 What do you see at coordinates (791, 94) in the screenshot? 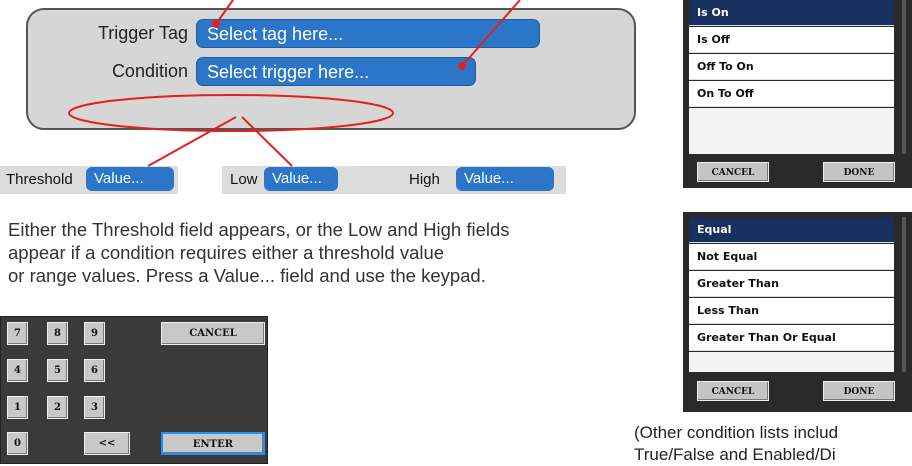
I see `list-item-on-to-off: On To Off` at bounding box center [791, 94].